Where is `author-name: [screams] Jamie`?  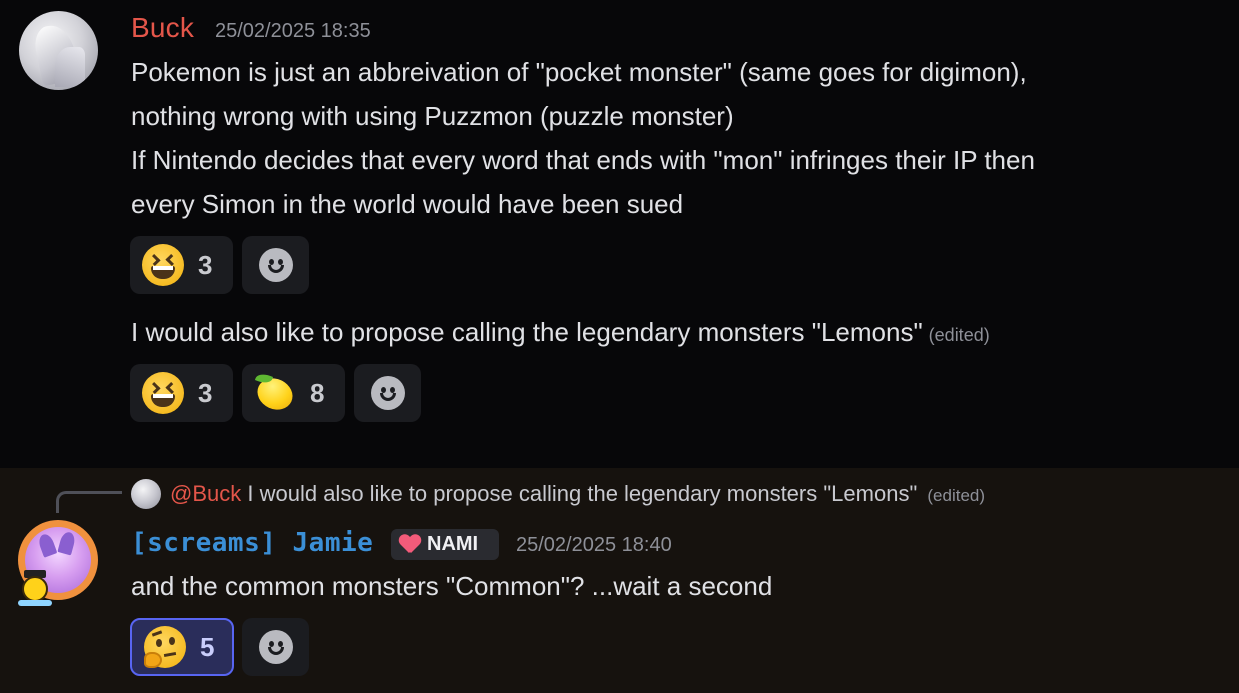 author-name: [screams] Jamie is located at coordinates (252, 543).